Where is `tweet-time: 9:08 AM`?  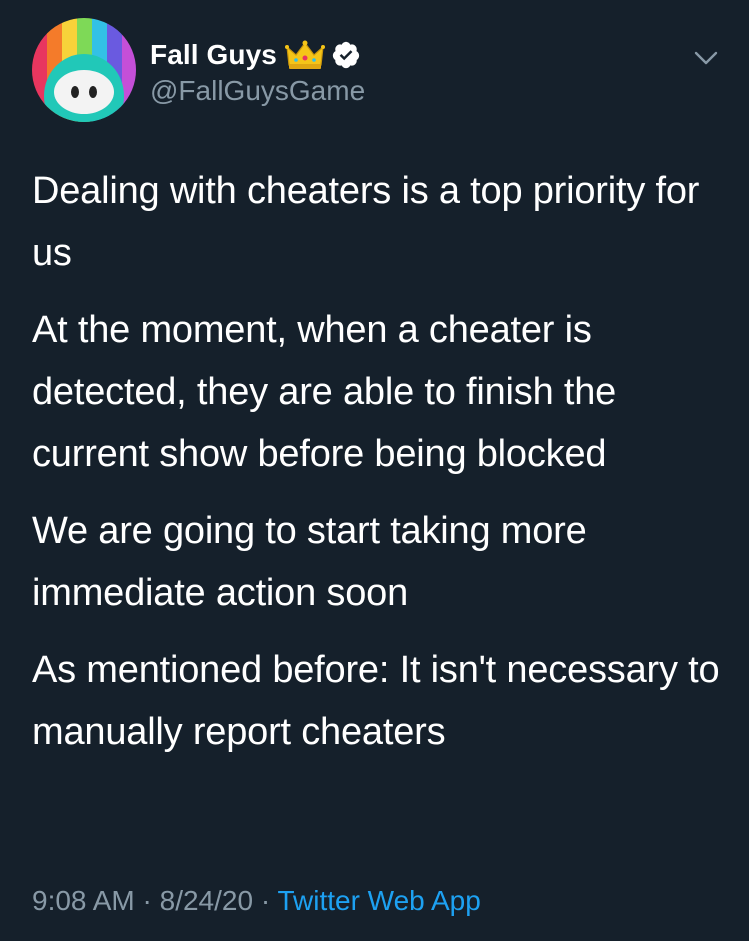
tweet-time: 9:08 AM is located at coordinates (83, 900).